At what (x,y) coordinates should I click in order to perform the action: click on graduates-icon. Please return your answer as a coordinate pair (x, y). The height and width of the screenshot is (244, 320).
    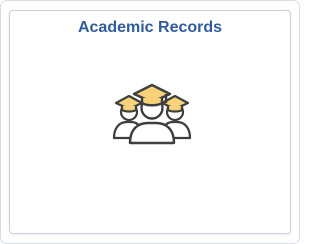
    Looking at the image, I should click on (152, 113).